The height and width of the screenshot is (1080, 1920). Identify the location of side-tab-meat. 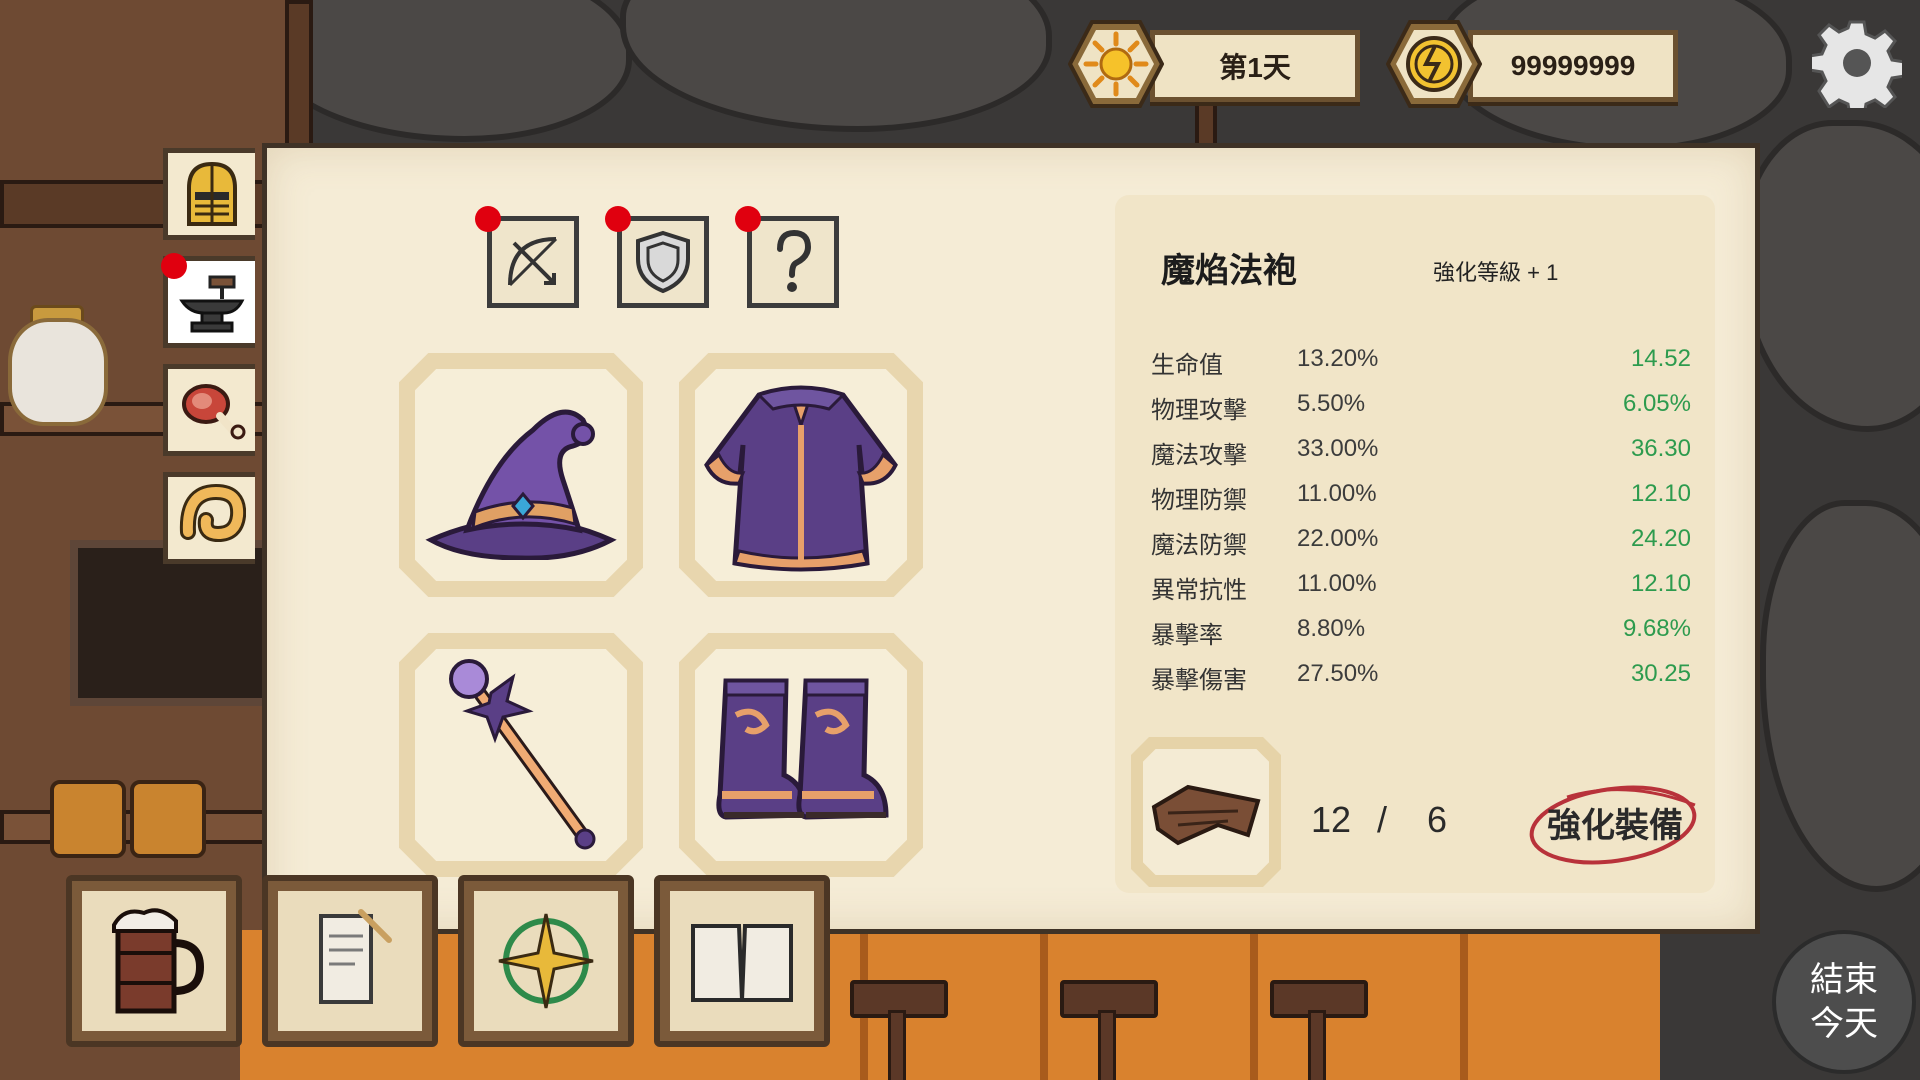
(209, 410).